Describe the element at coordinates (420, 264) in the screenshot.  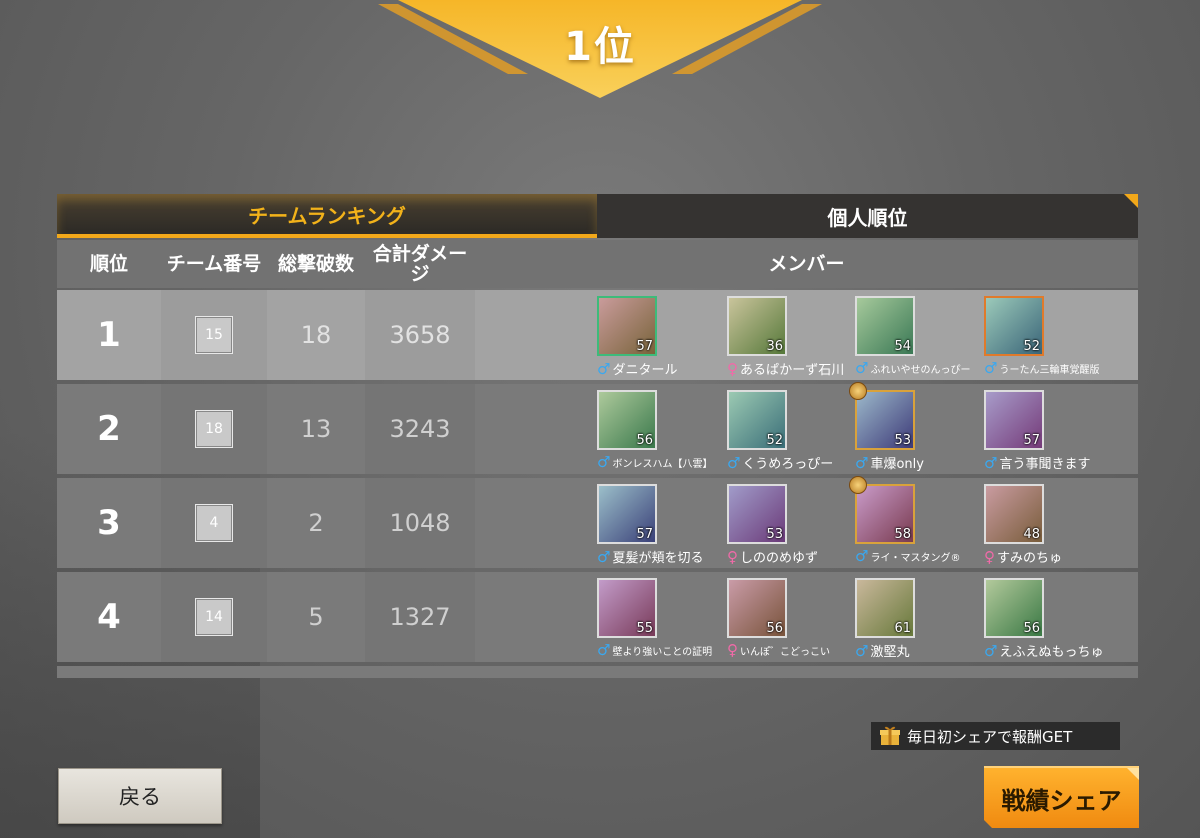
I see `header-total-damage: 合計ダメージ` at that location.